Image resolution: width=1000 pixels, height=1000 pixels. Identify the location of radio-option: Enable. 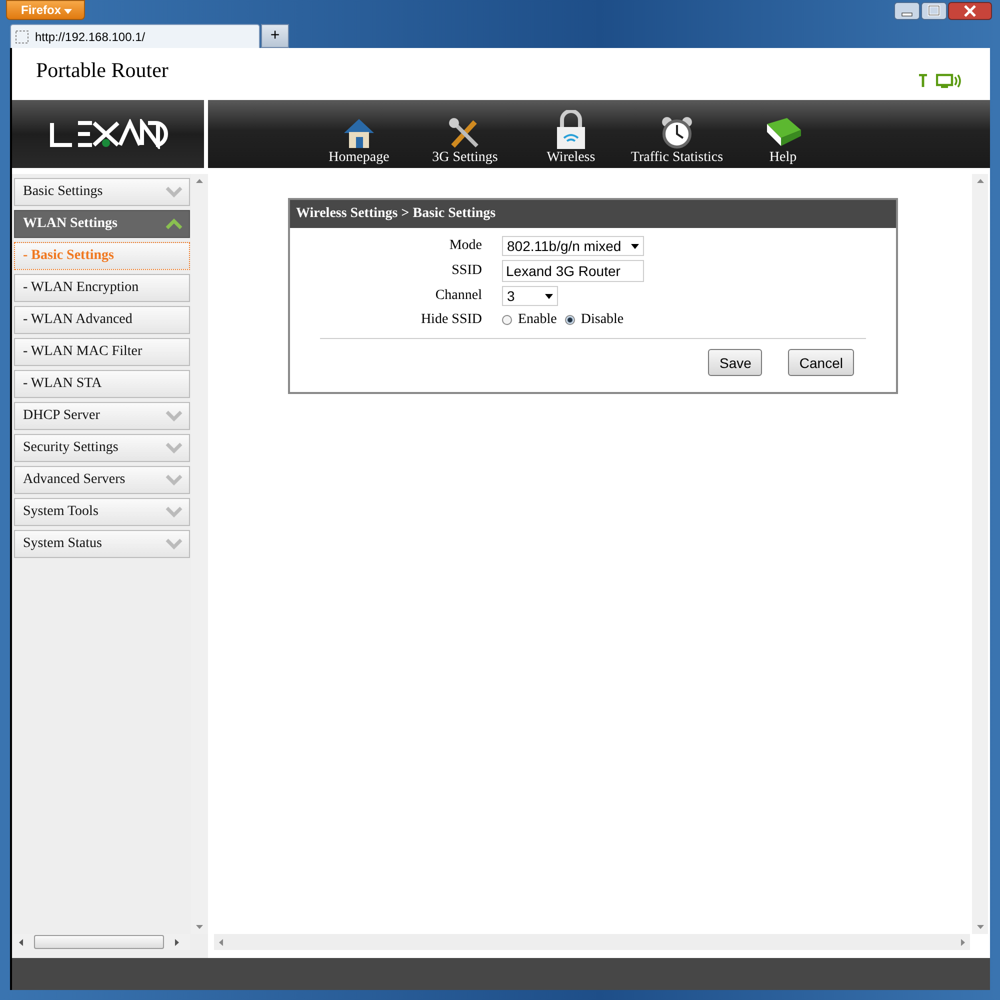
(529, 320).